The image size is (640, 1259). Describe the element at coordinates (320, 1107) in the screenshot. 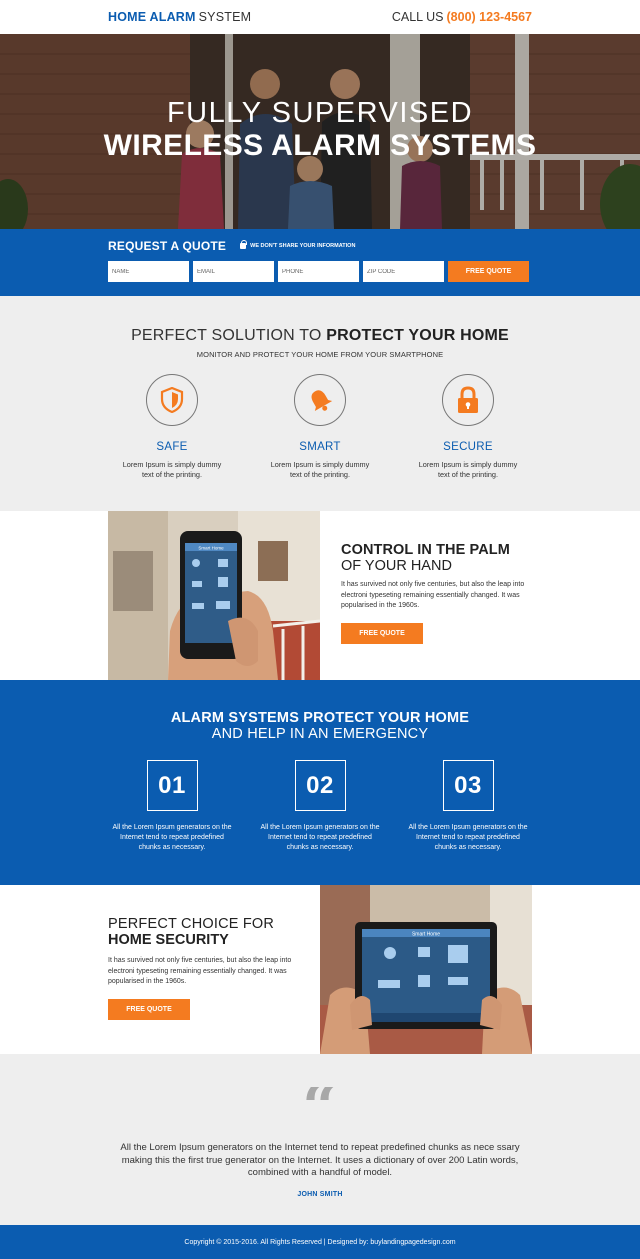

I see `quote-mark-icon: “` at that location.